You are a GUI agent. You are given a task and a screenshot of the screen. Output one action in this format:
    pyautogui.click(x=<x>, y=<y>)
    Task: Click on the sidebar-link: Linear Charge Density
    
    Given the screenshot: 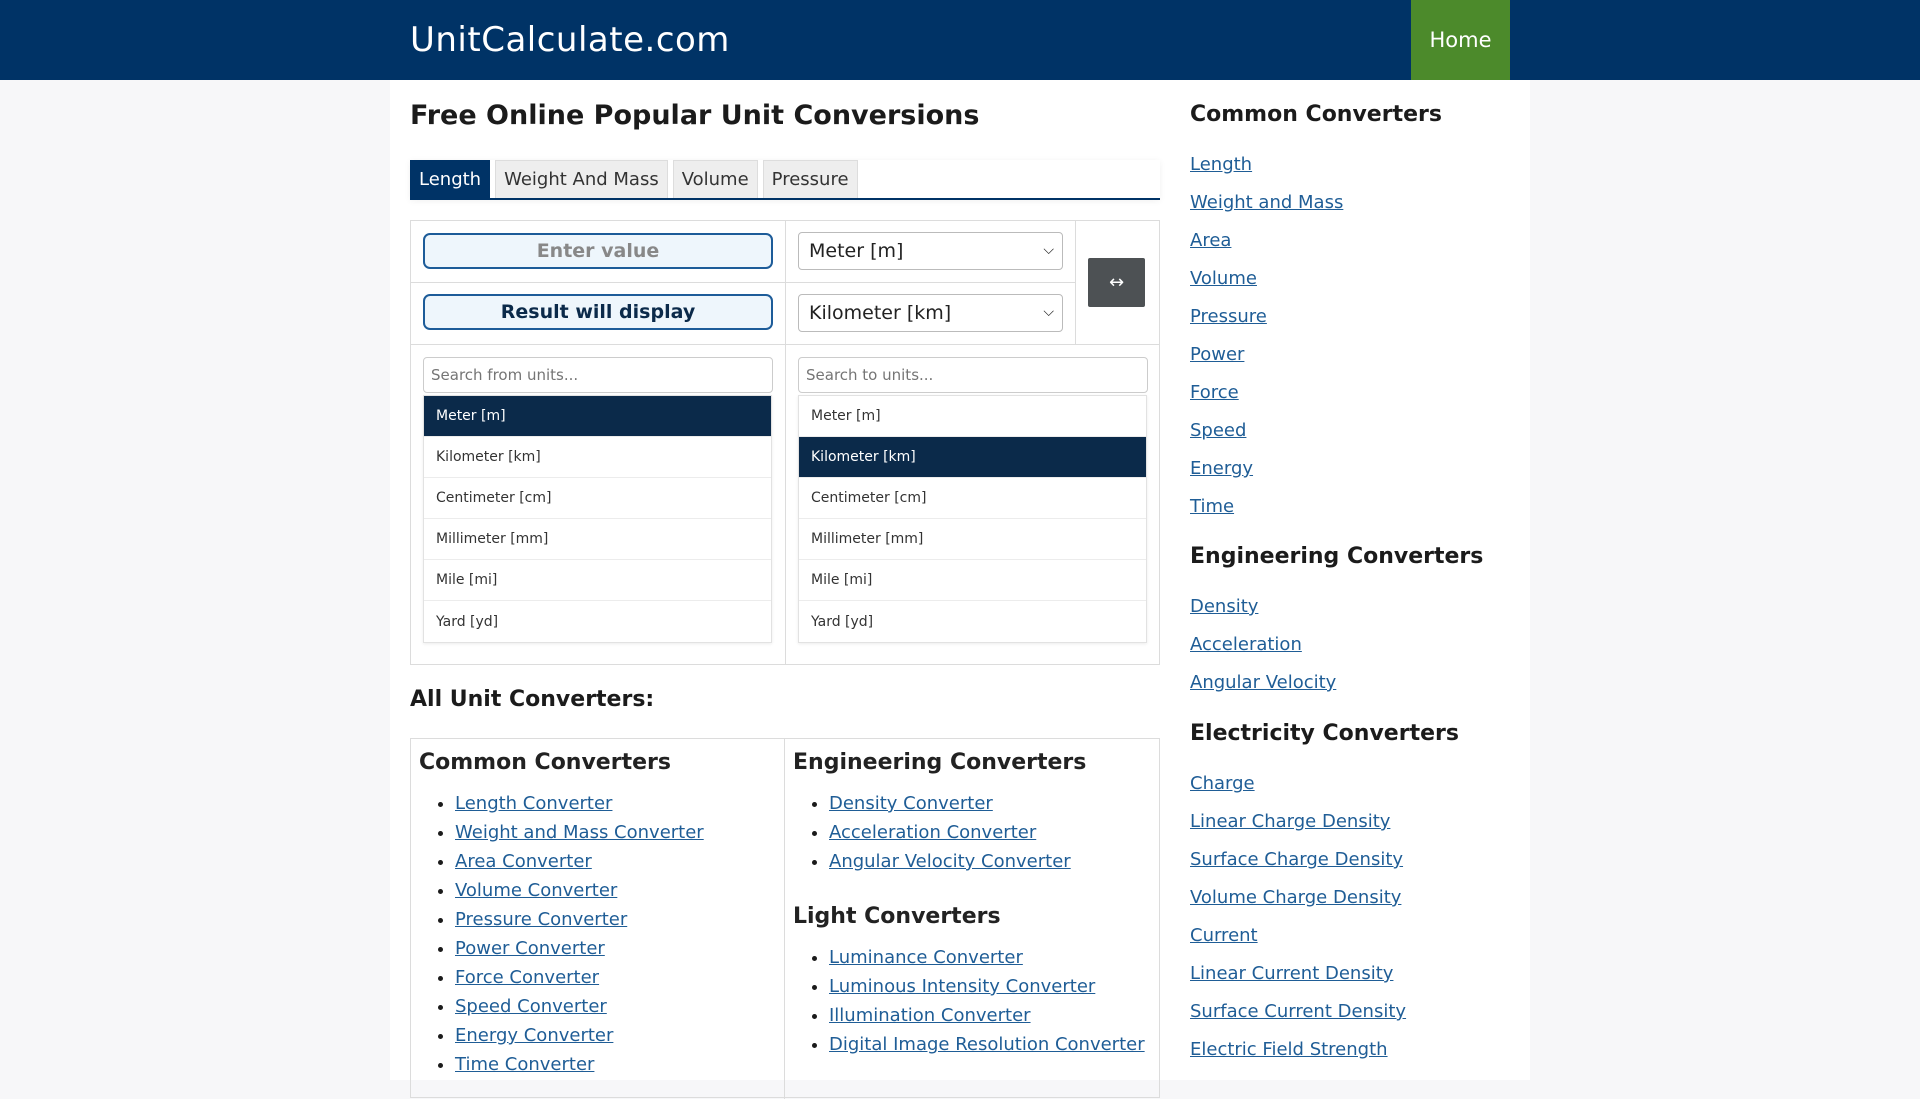 What is the action you would take?
    pyautogui.click(x=1298, y=822)
    